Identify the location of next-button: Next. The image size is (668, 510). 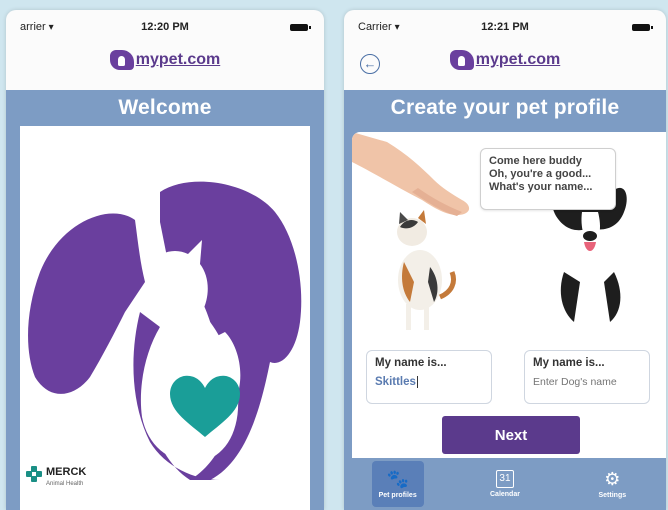
(511, 435).